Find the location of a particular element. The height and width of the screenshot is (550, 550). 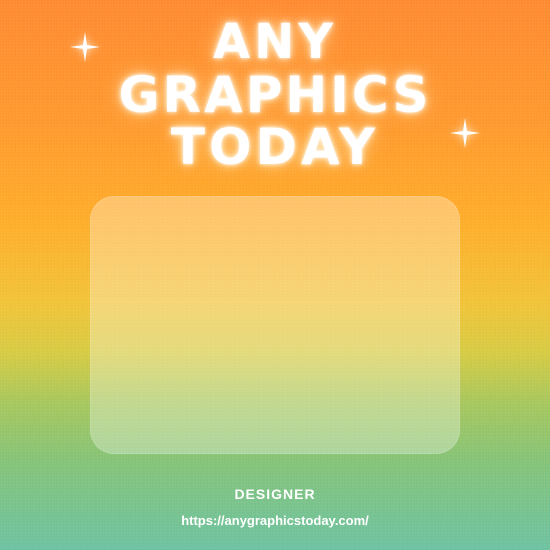

title-line-2: GRAPHICS is located at coordinates (275, 95).